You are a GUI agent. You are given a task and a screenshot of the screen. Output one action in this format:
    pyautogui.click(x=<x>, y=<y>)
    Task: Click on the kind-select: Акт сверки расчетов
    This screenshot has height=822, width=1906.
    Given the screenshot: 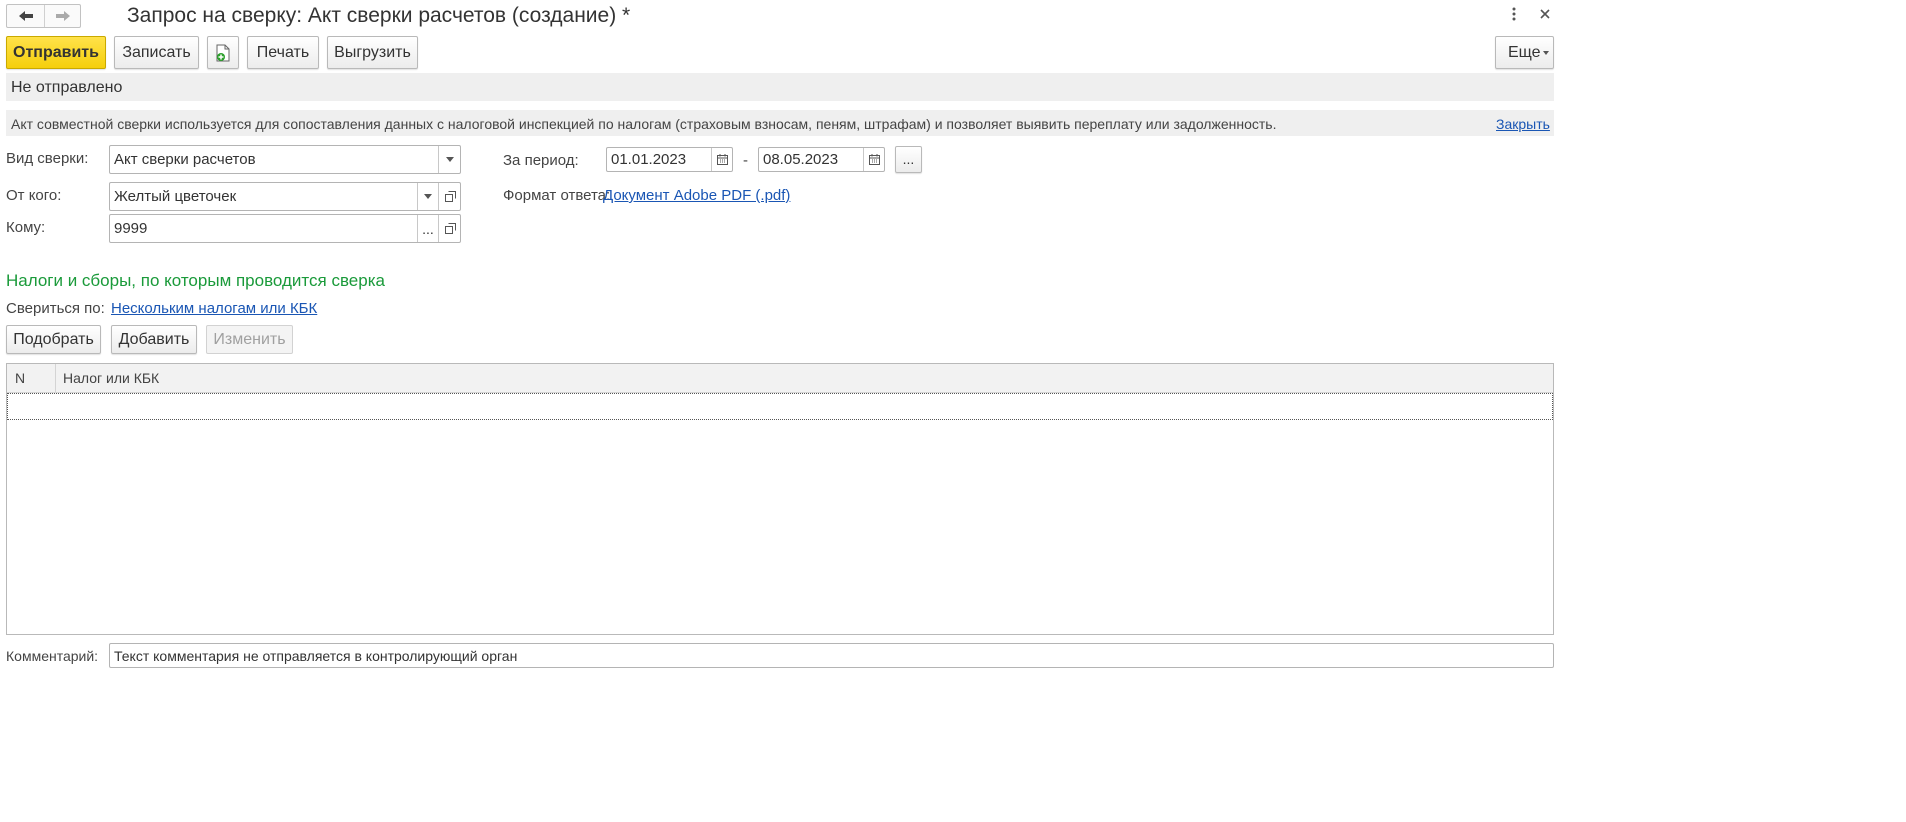 What is the action you would take?
    pyautogui.click(x=285, y=159)
    